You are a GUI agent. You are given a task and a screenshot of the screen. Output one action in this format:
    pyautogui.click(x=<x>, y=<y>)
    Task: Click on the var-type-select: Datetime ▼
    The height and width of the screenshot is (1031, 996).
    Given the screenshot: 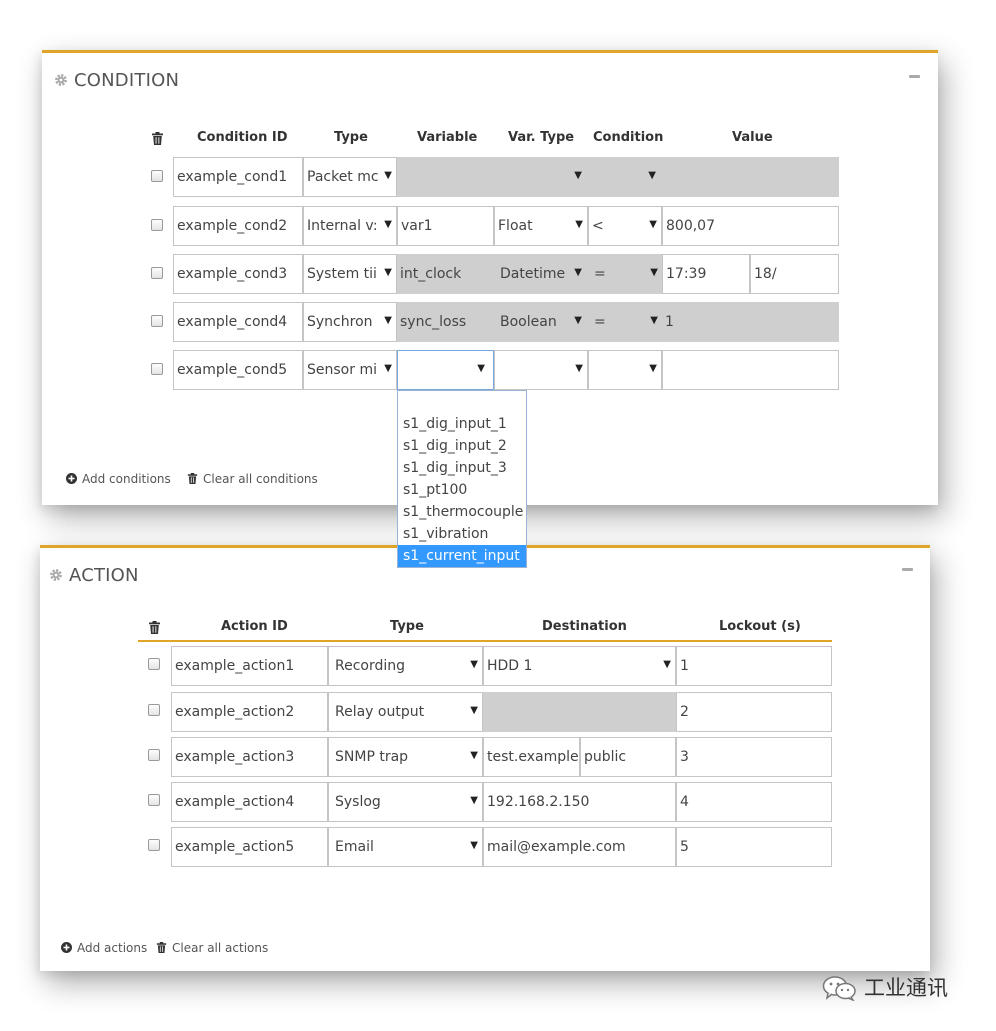 What is the action you would take?
    pyautogui.click(x=541, y=274)
    